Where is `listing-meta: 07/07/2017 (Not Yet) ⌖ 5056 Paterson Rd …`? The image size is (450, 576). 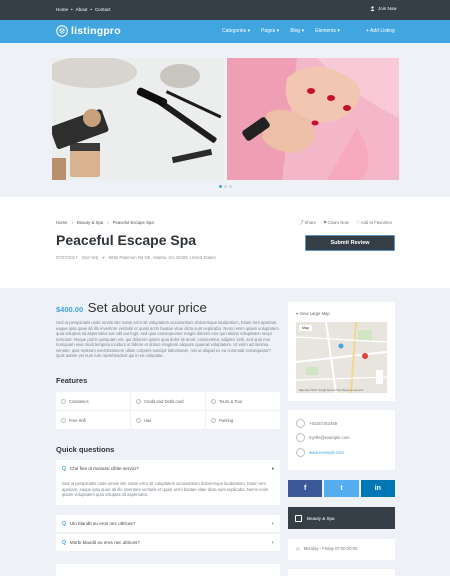 listing-meta: 07/07/2017 (Not Yet) ⌖ 5056 Paterson Rd … is located at coordinates (136, 257).